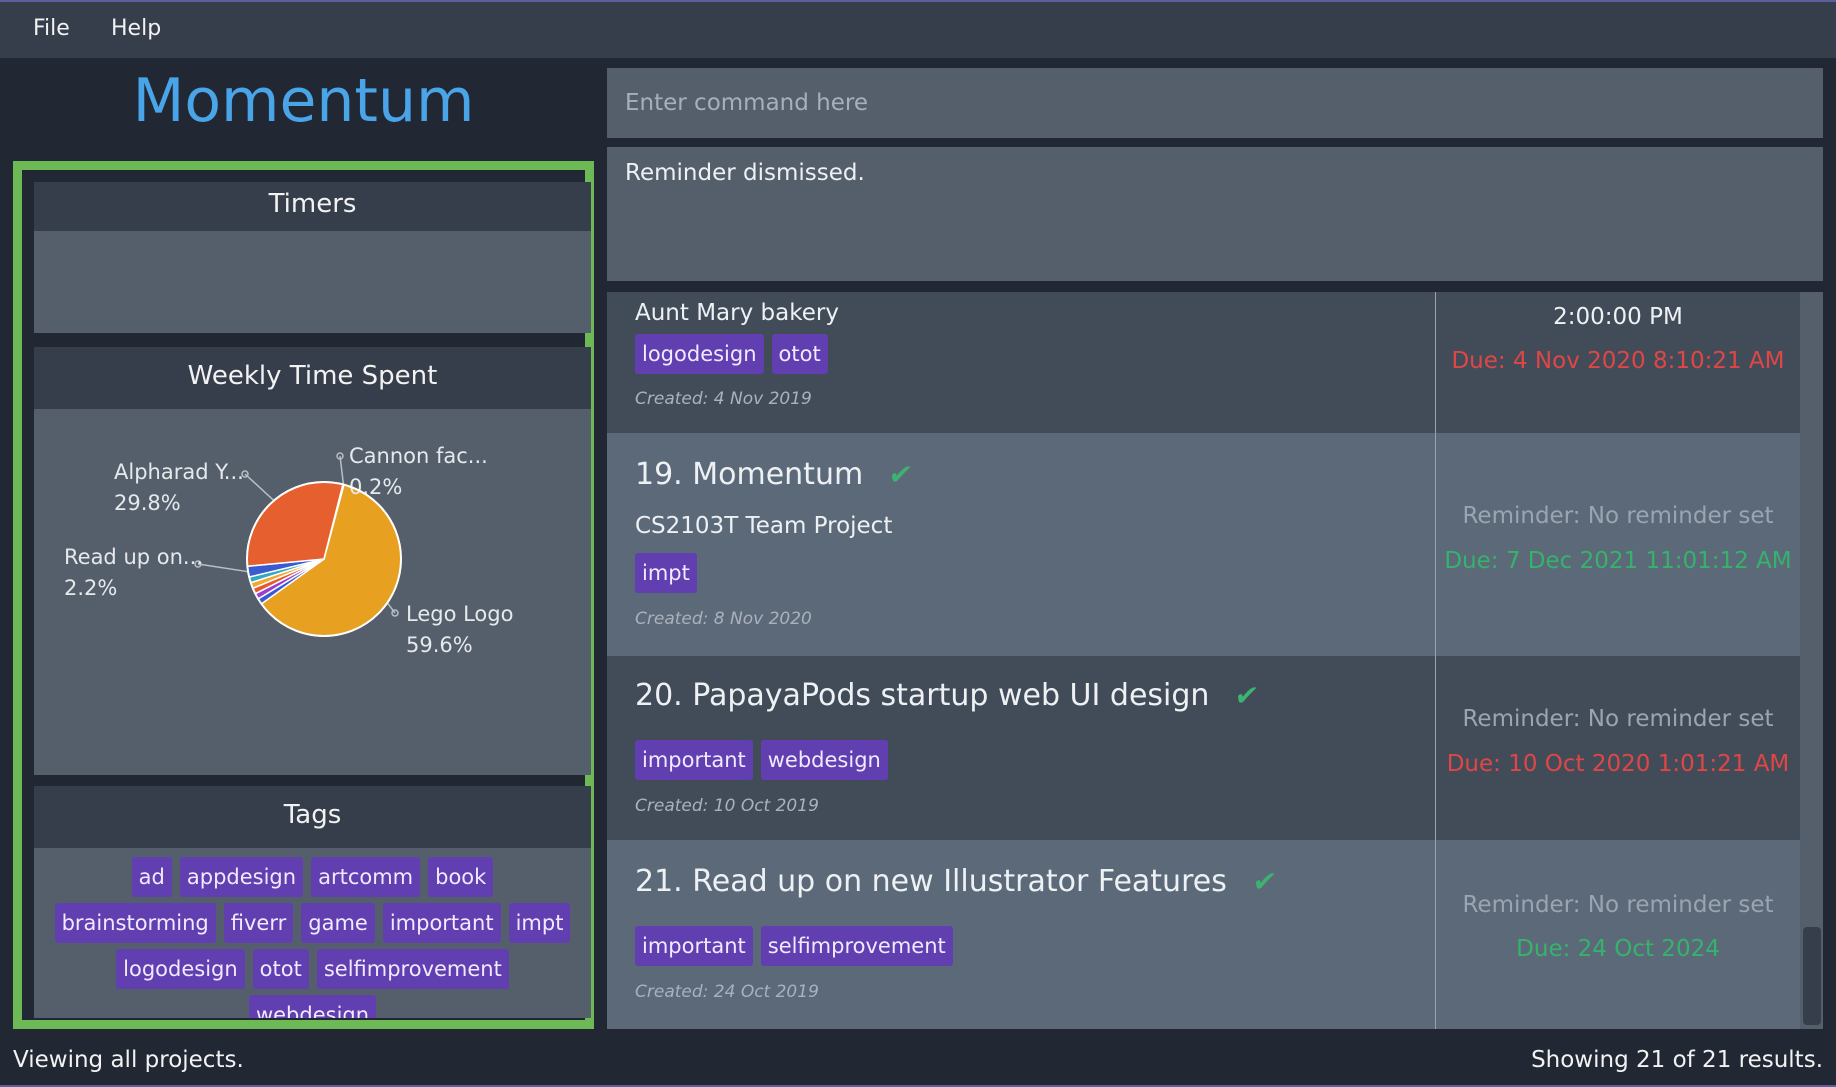  I want to click on created-date: Created: 4 Nov 2019, so click(723, 399).